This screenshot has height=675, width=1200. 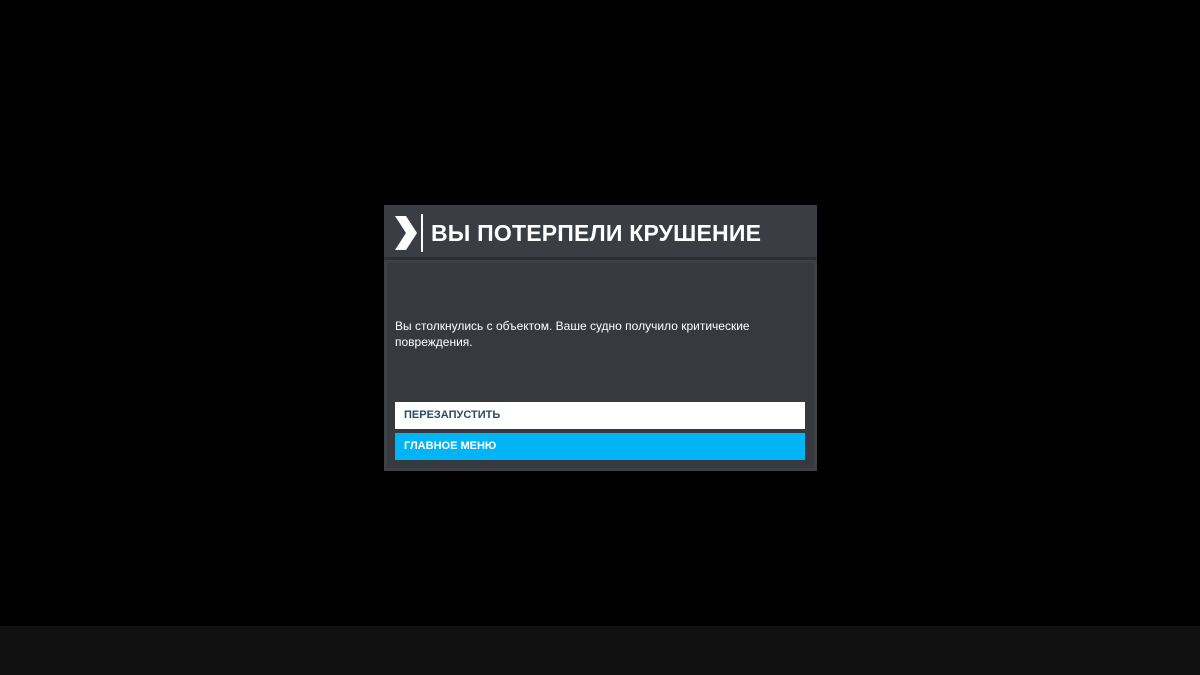 I want to click on dialog-header: ВЫ ПОТЕРПЕЛИ КРУШЕНИЕ, so click(x=600, y=232).